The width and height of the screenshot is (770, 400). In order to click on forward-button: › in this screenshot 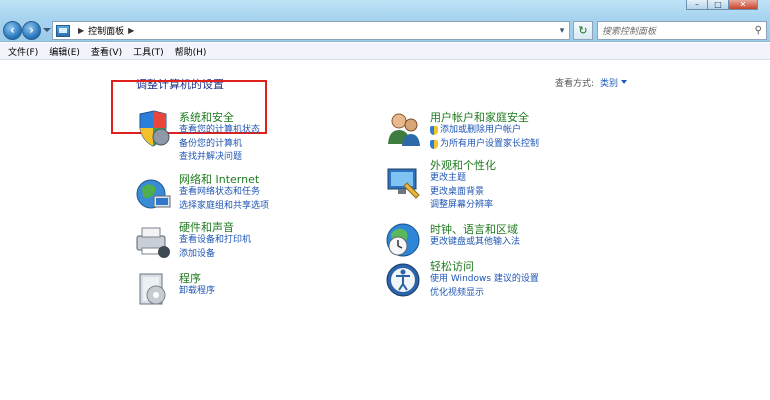, I will do `click(31, 30)`.